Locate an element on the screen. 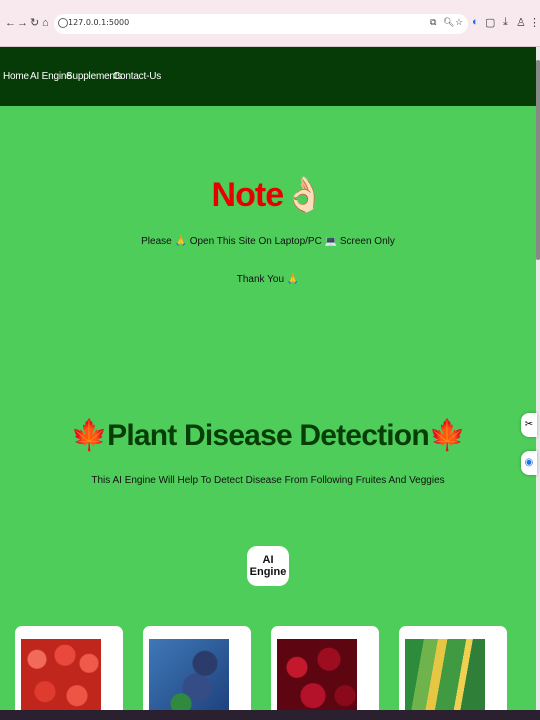  ai-engine-button: AI Engine is located at coordinates (268, 566).